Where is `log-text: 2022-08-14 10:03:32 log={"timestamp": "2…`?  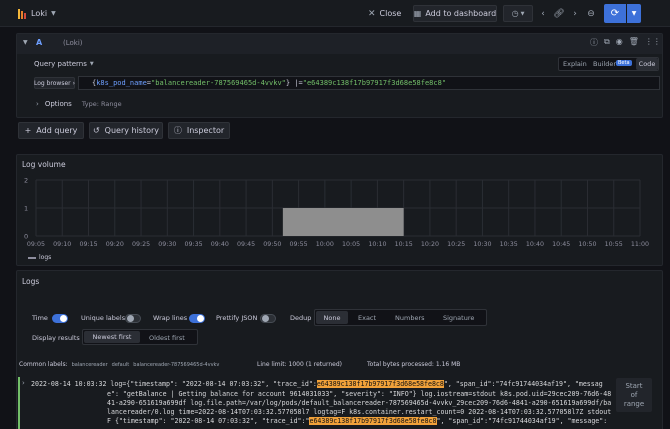 log-text: 2022-08-14 10:03:32 log={"timestamp": "2… is located at coordinates (174, 384).